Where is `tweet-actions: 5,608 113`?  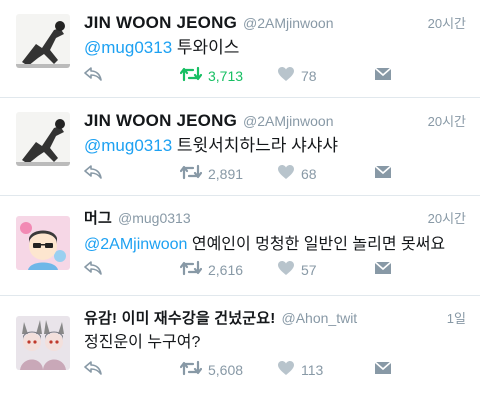
tweet-actions: 5,608 113 is located at coordinates (239, 370).